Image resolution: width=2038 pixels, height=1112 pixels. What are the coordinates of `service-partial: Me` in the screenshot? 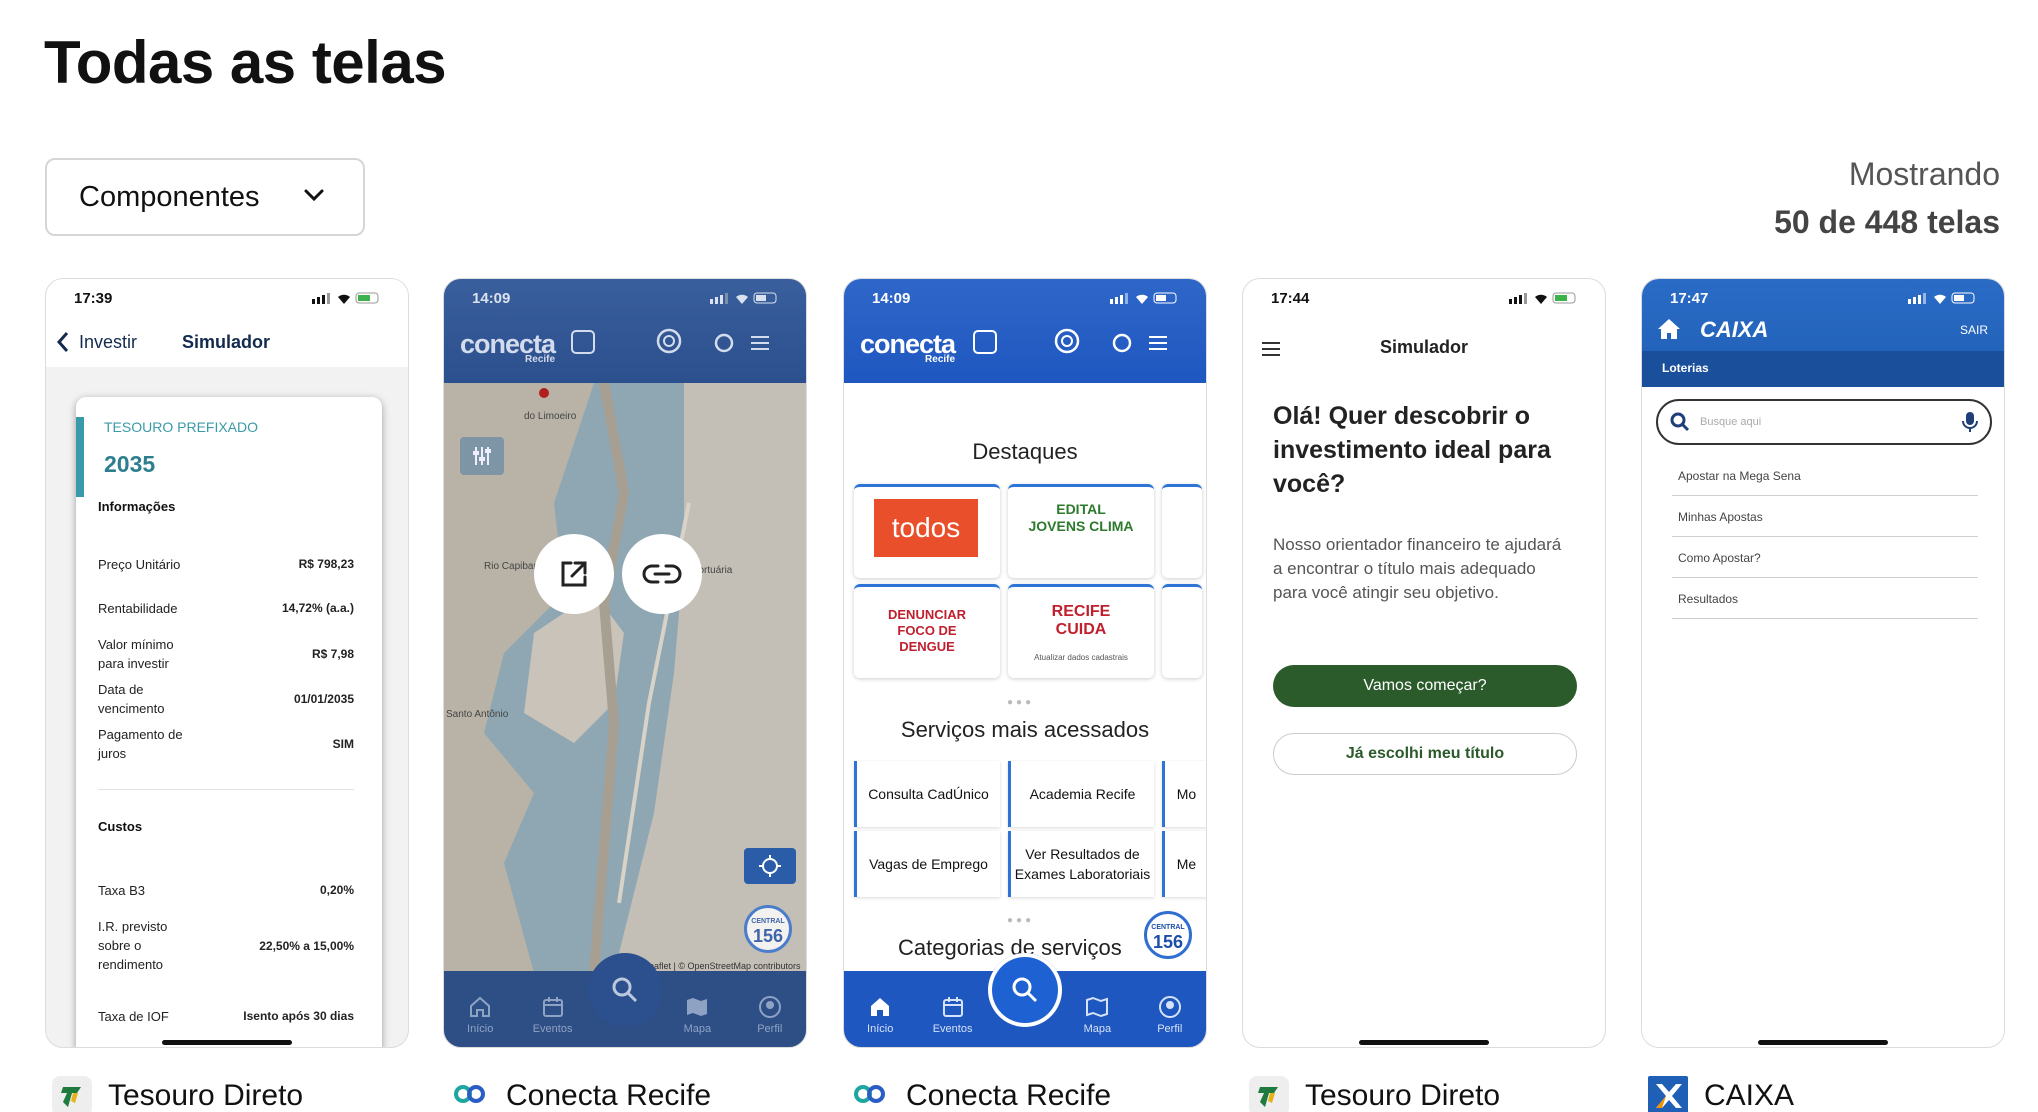 It's located at (1184, 864).